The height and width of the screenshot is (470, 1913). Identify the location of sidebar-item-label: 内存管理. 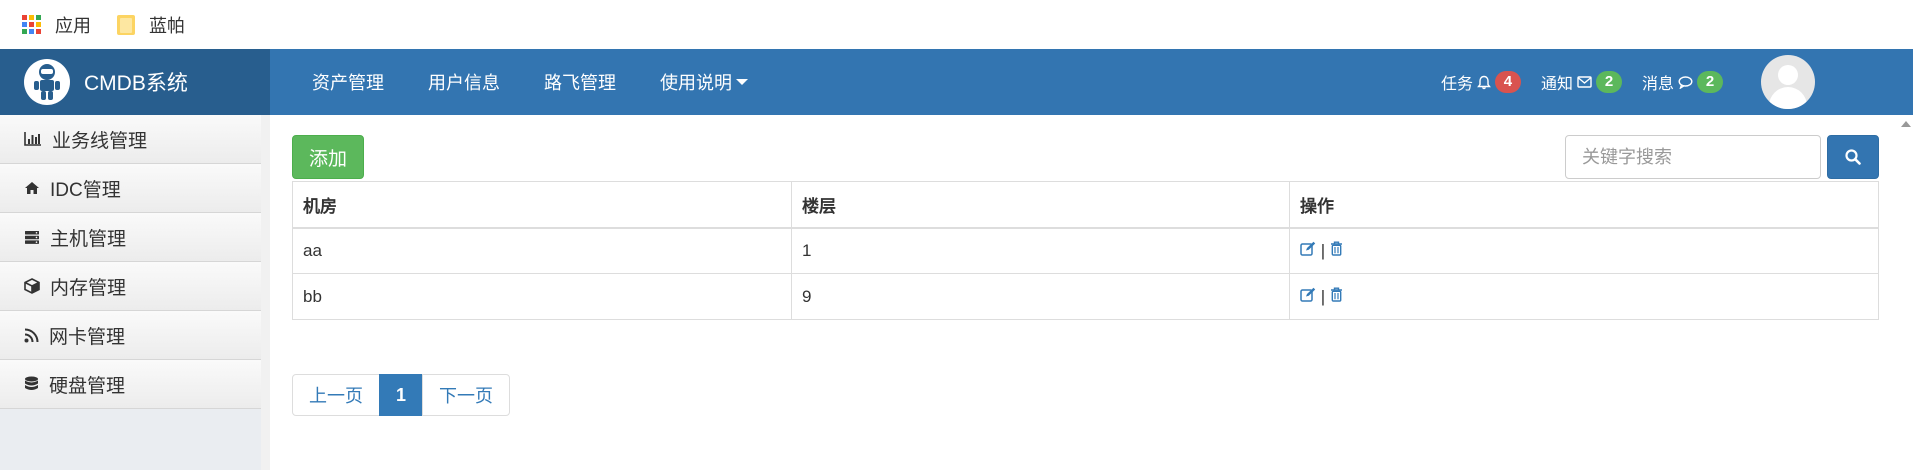
(88, 288).